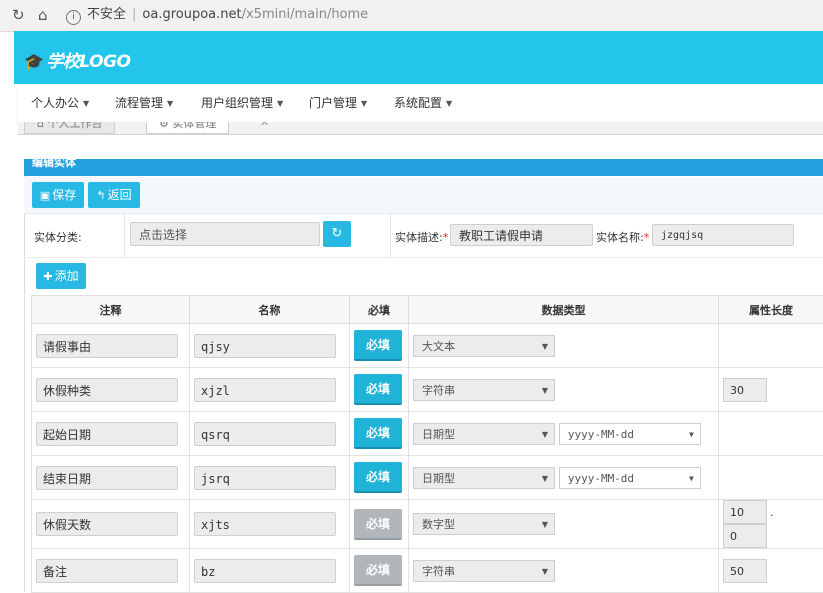  What do you see at coordinates (107, 478) in the screenshot?
I see `comment-input: 结束日期` at bounding box center [107, 478].